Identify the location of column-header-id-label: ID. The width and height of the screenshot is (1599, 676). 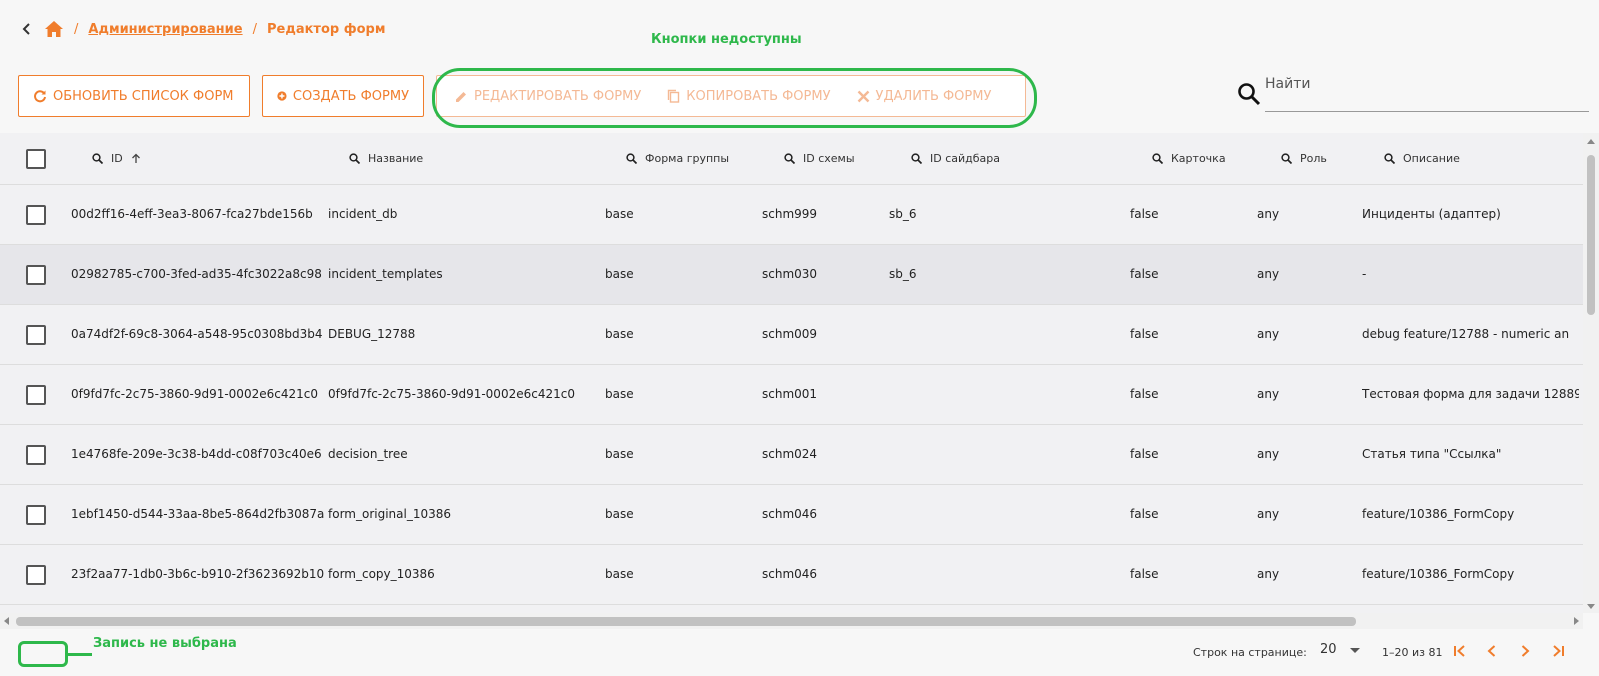
(117, 158).